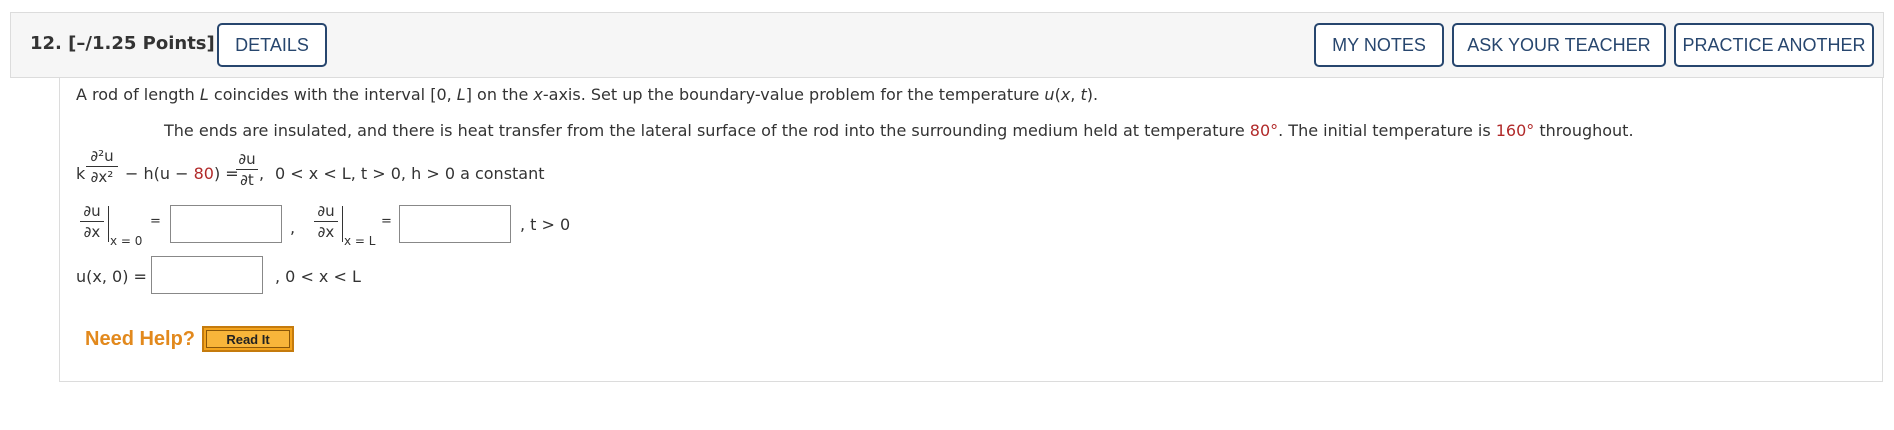 This screenshot has height=430, width=1894. I want to click on bc-left-subscript: x = 0, so click(126, 241).